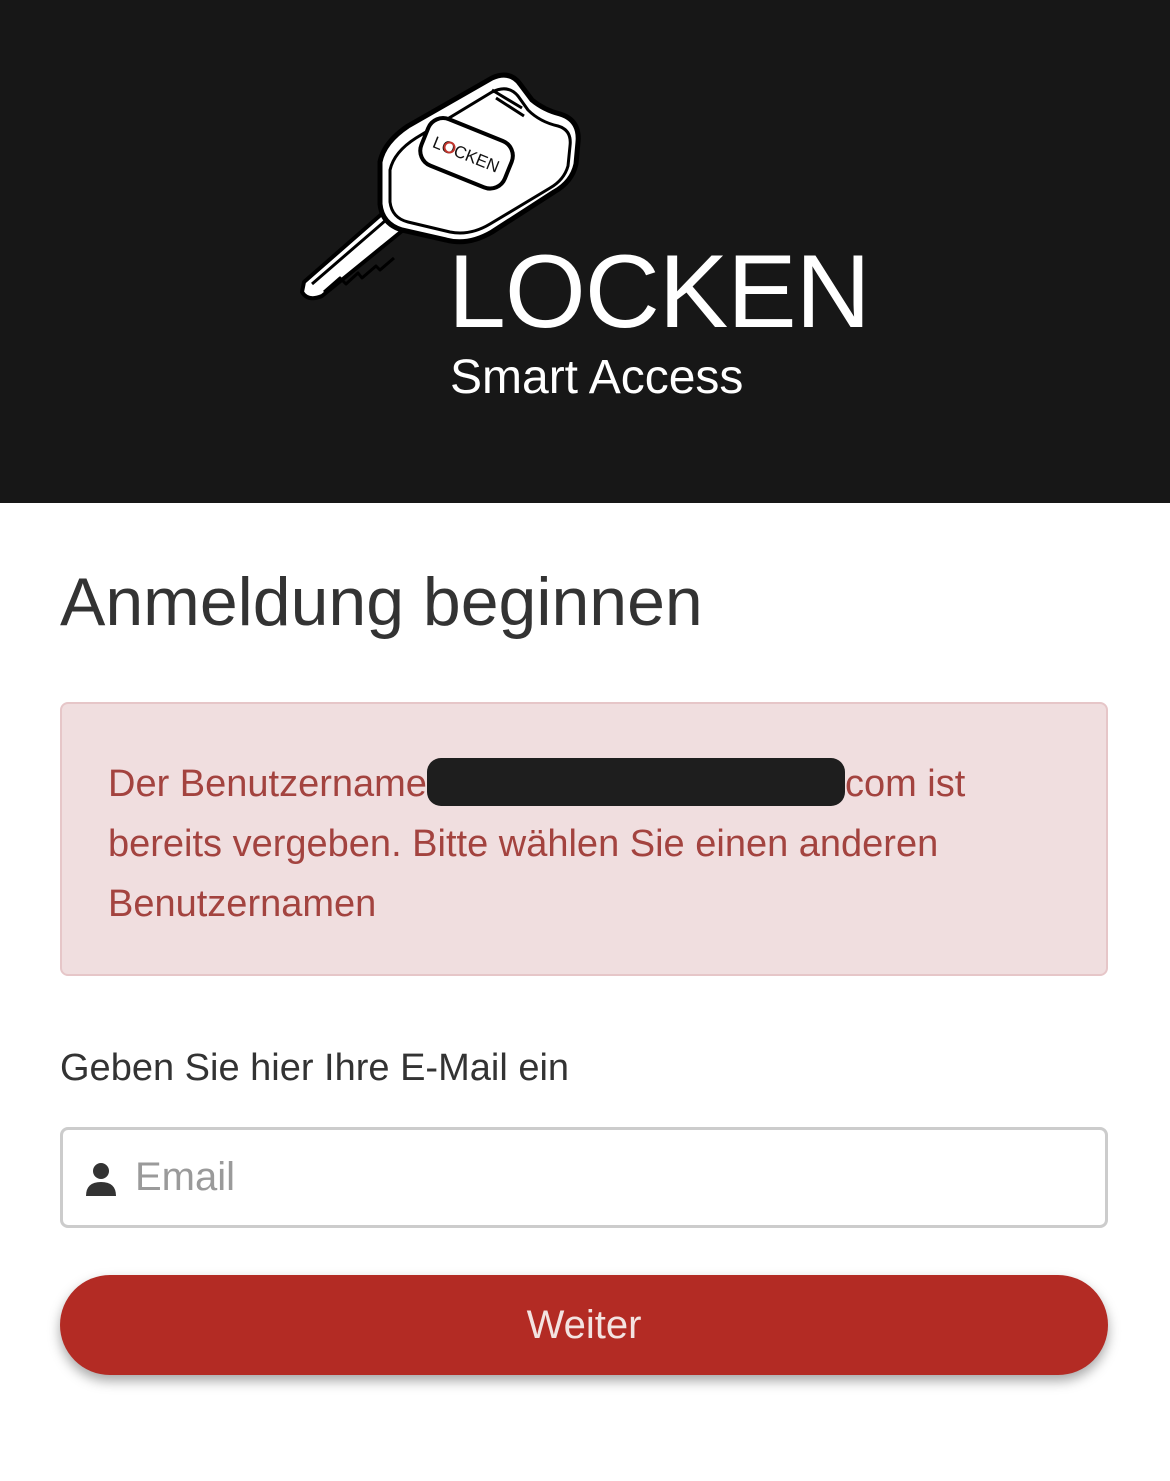 Image resolution: width=1170 pixels, height=1481 pixels. Describe the element at coordinates (615, 1177) in the screenshot. I see `email-input` at that location.